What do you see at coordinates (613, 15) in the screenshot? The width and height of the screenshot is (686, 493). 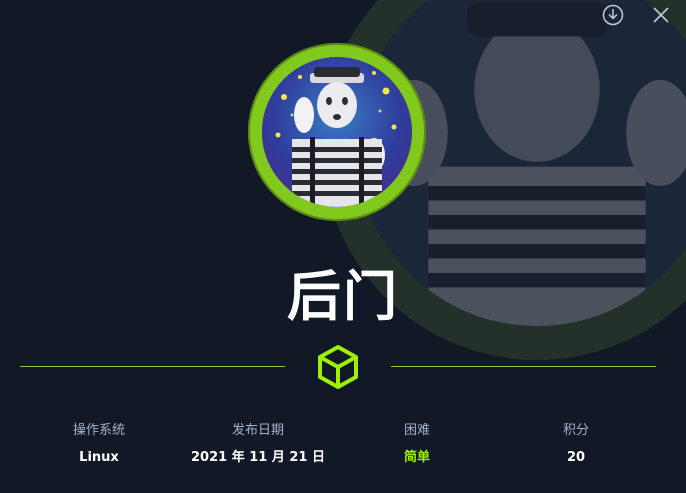 I see `download-circle-icon` at bounding box center [613, 15].